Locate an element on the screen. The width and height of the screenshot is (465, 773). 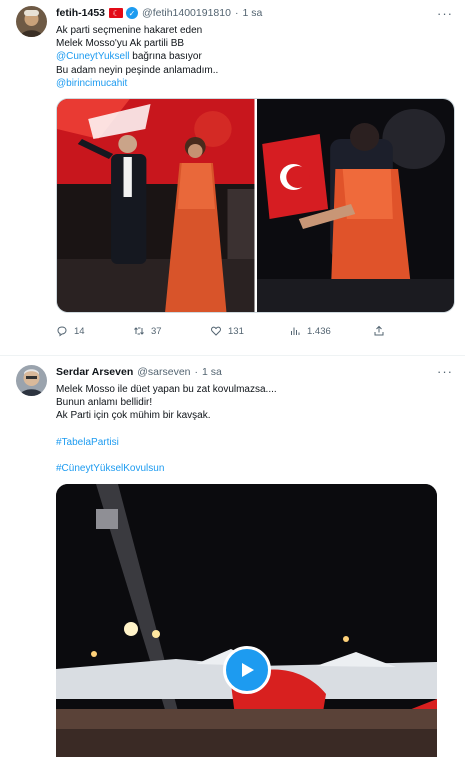
mention-link: @birincimucahit is located at coordinates (255, 83).